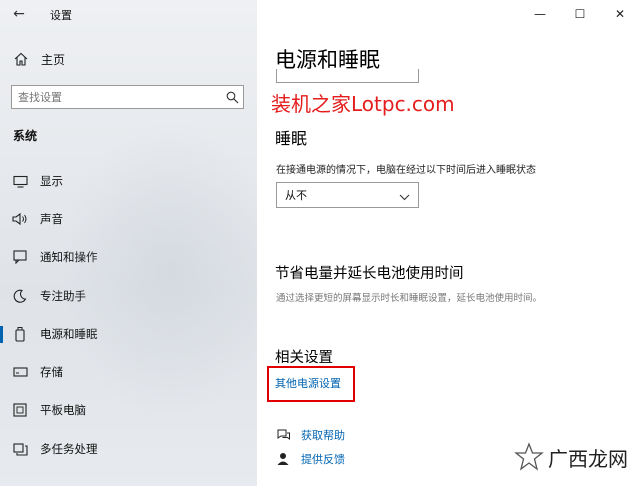  What do you see at coordinates (51, 372) in the screenshot?
I see `sidebar-item-label: 存储` at bounding box center [51, 372].